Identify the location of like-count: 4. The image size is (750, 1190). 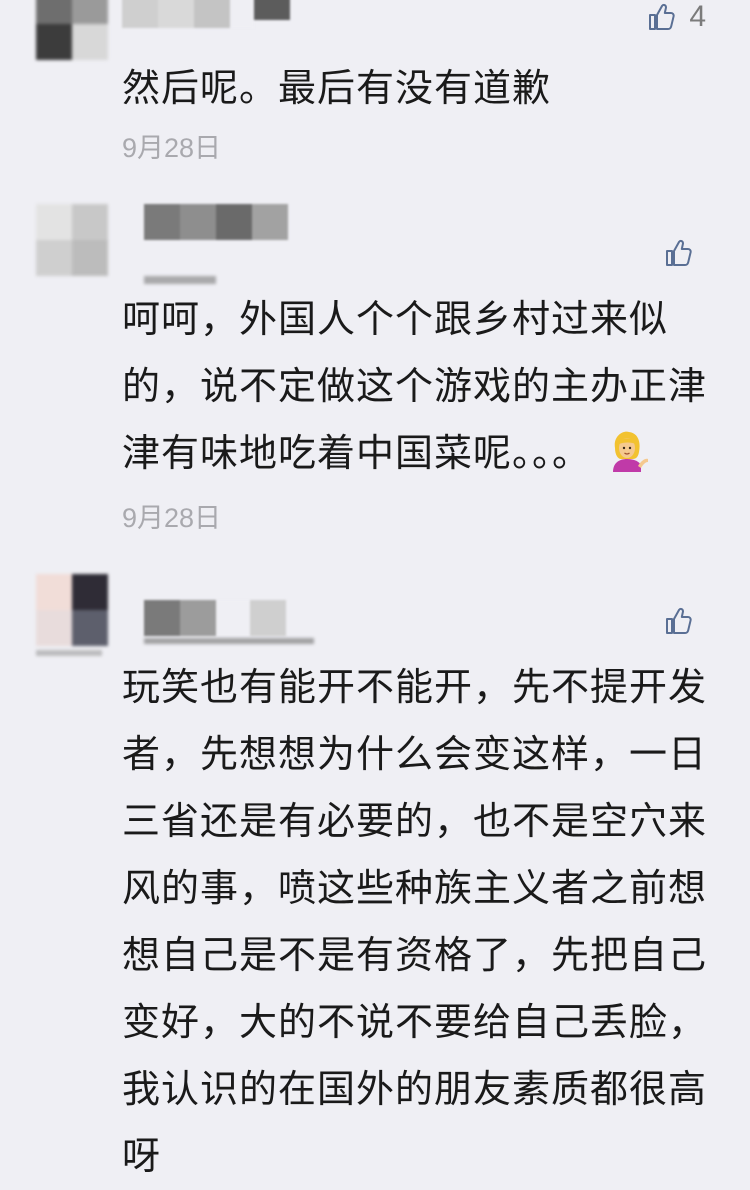
(697, 16).